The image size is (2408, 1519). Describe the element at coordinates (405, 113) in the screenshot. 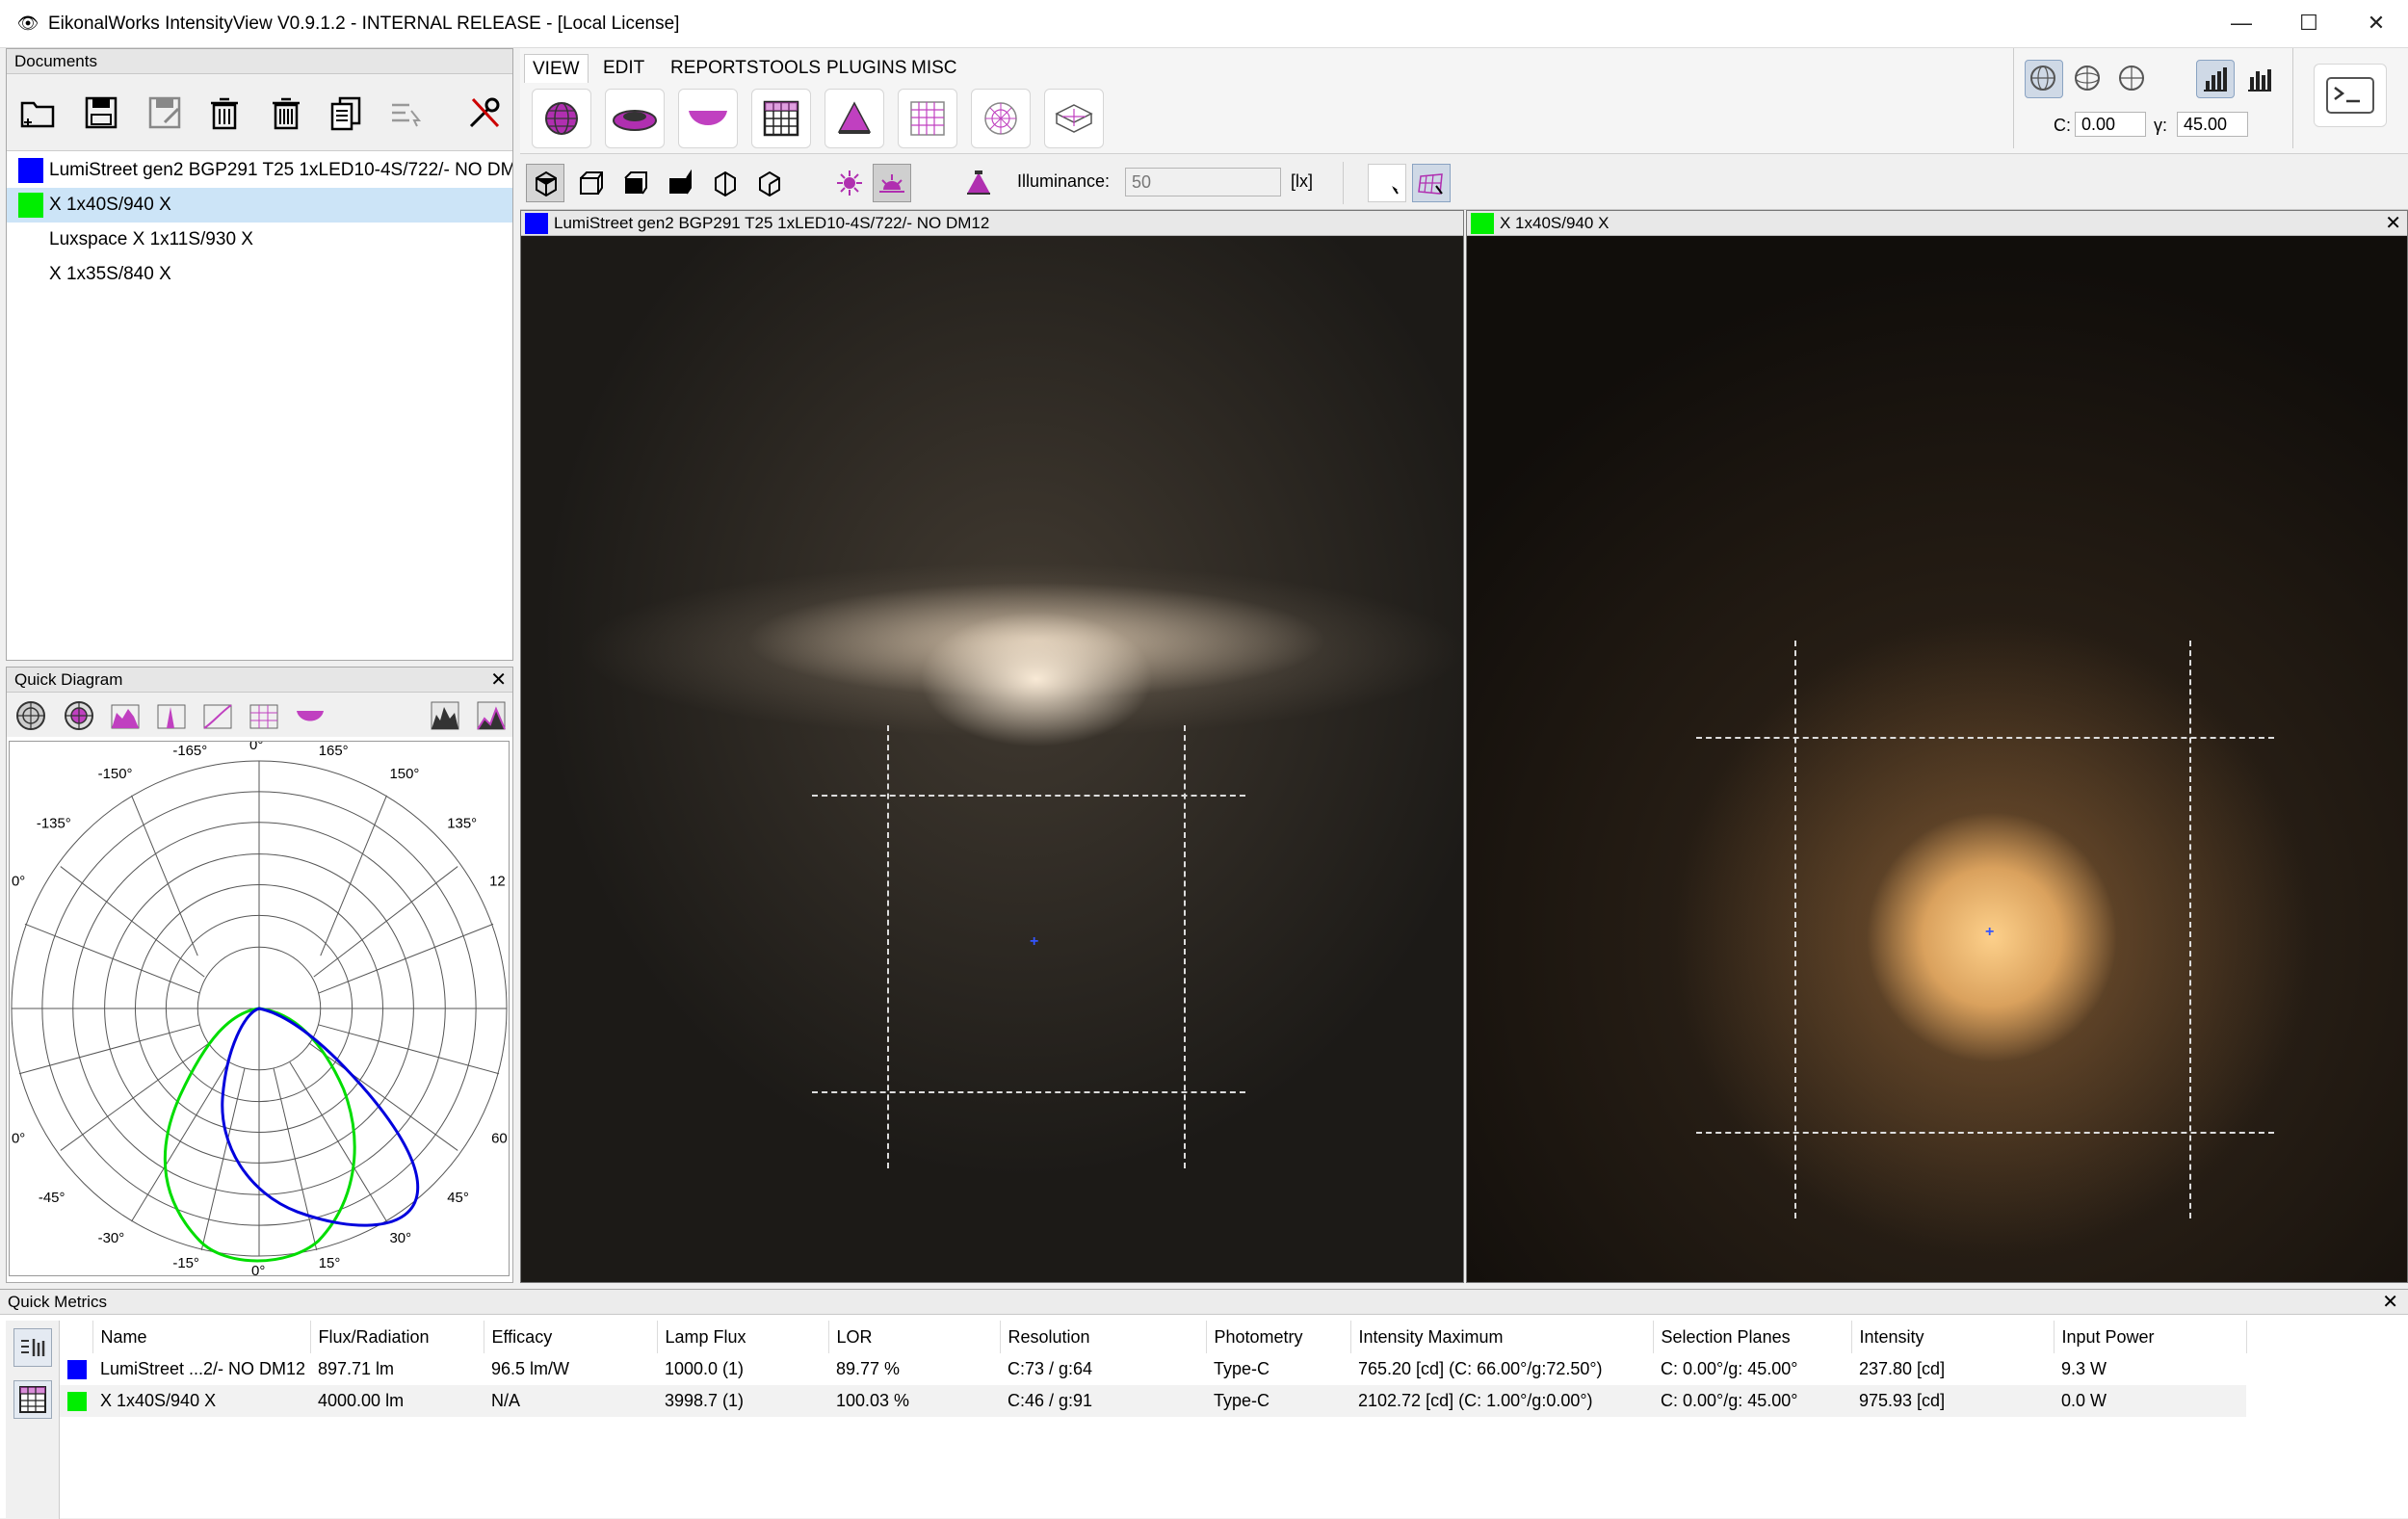

I see `select-tool-button` at that location.